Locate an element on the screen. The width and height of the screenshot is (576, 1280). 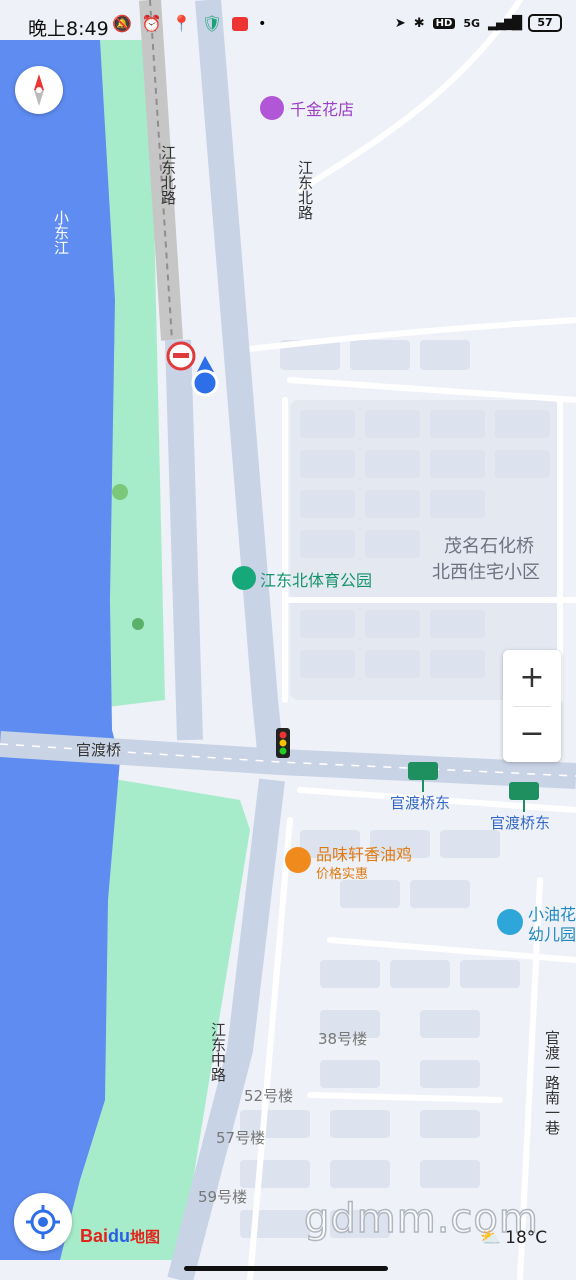
compass-icon is located at coordinates (39, 90).